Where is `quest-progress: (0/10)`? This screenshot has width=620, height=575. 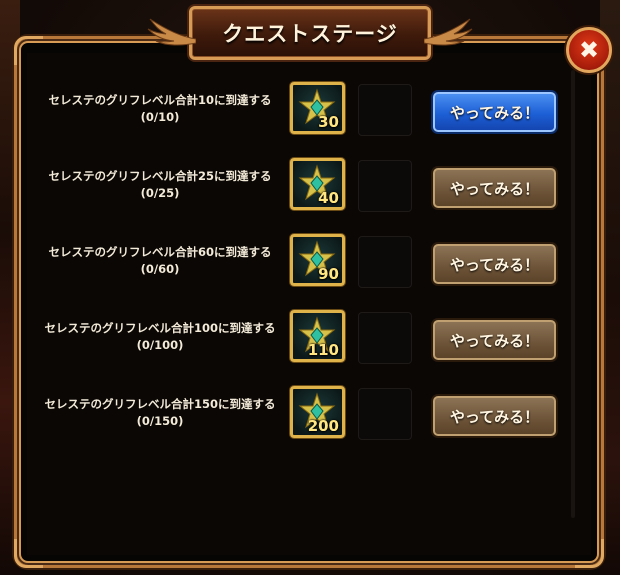 quest-progress: (0/10) is located at coordinates (160, 117).